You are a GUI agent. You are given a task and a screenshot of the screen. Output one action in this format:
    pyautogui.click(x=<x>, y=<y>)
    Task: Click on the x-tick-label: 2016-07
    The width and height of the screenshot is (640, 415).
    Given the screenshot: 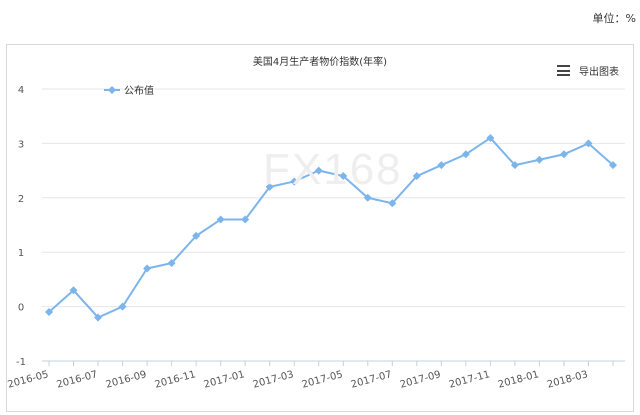 What is the action you would take?
    pyautogui.click(x=77, y=379)
    